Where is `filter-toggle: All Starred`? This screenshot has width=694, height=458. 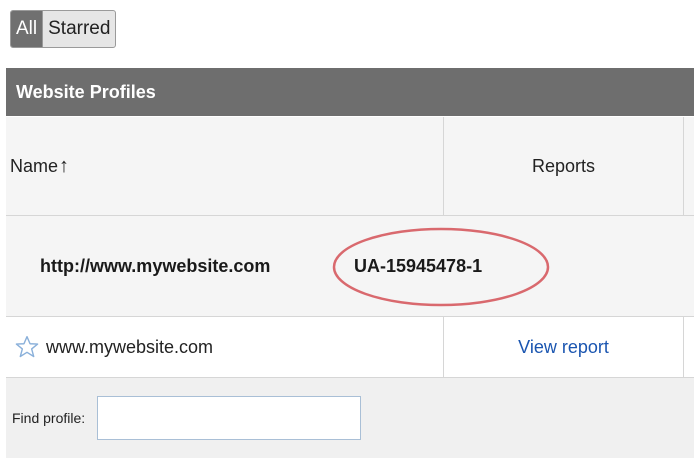
filter-toggle: All Starred is located at coordinates (63, 29).